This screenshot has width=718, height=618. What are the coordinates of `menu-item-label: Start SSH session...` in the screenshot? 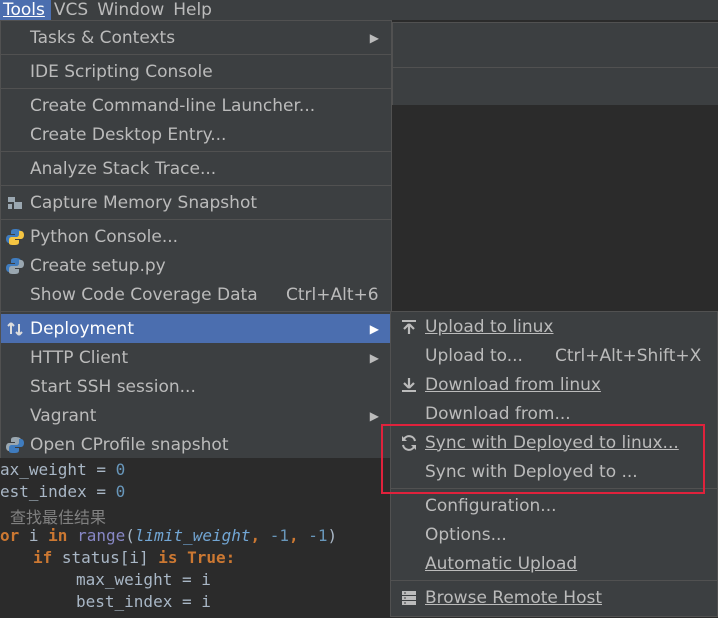 It's located at (113, 386).